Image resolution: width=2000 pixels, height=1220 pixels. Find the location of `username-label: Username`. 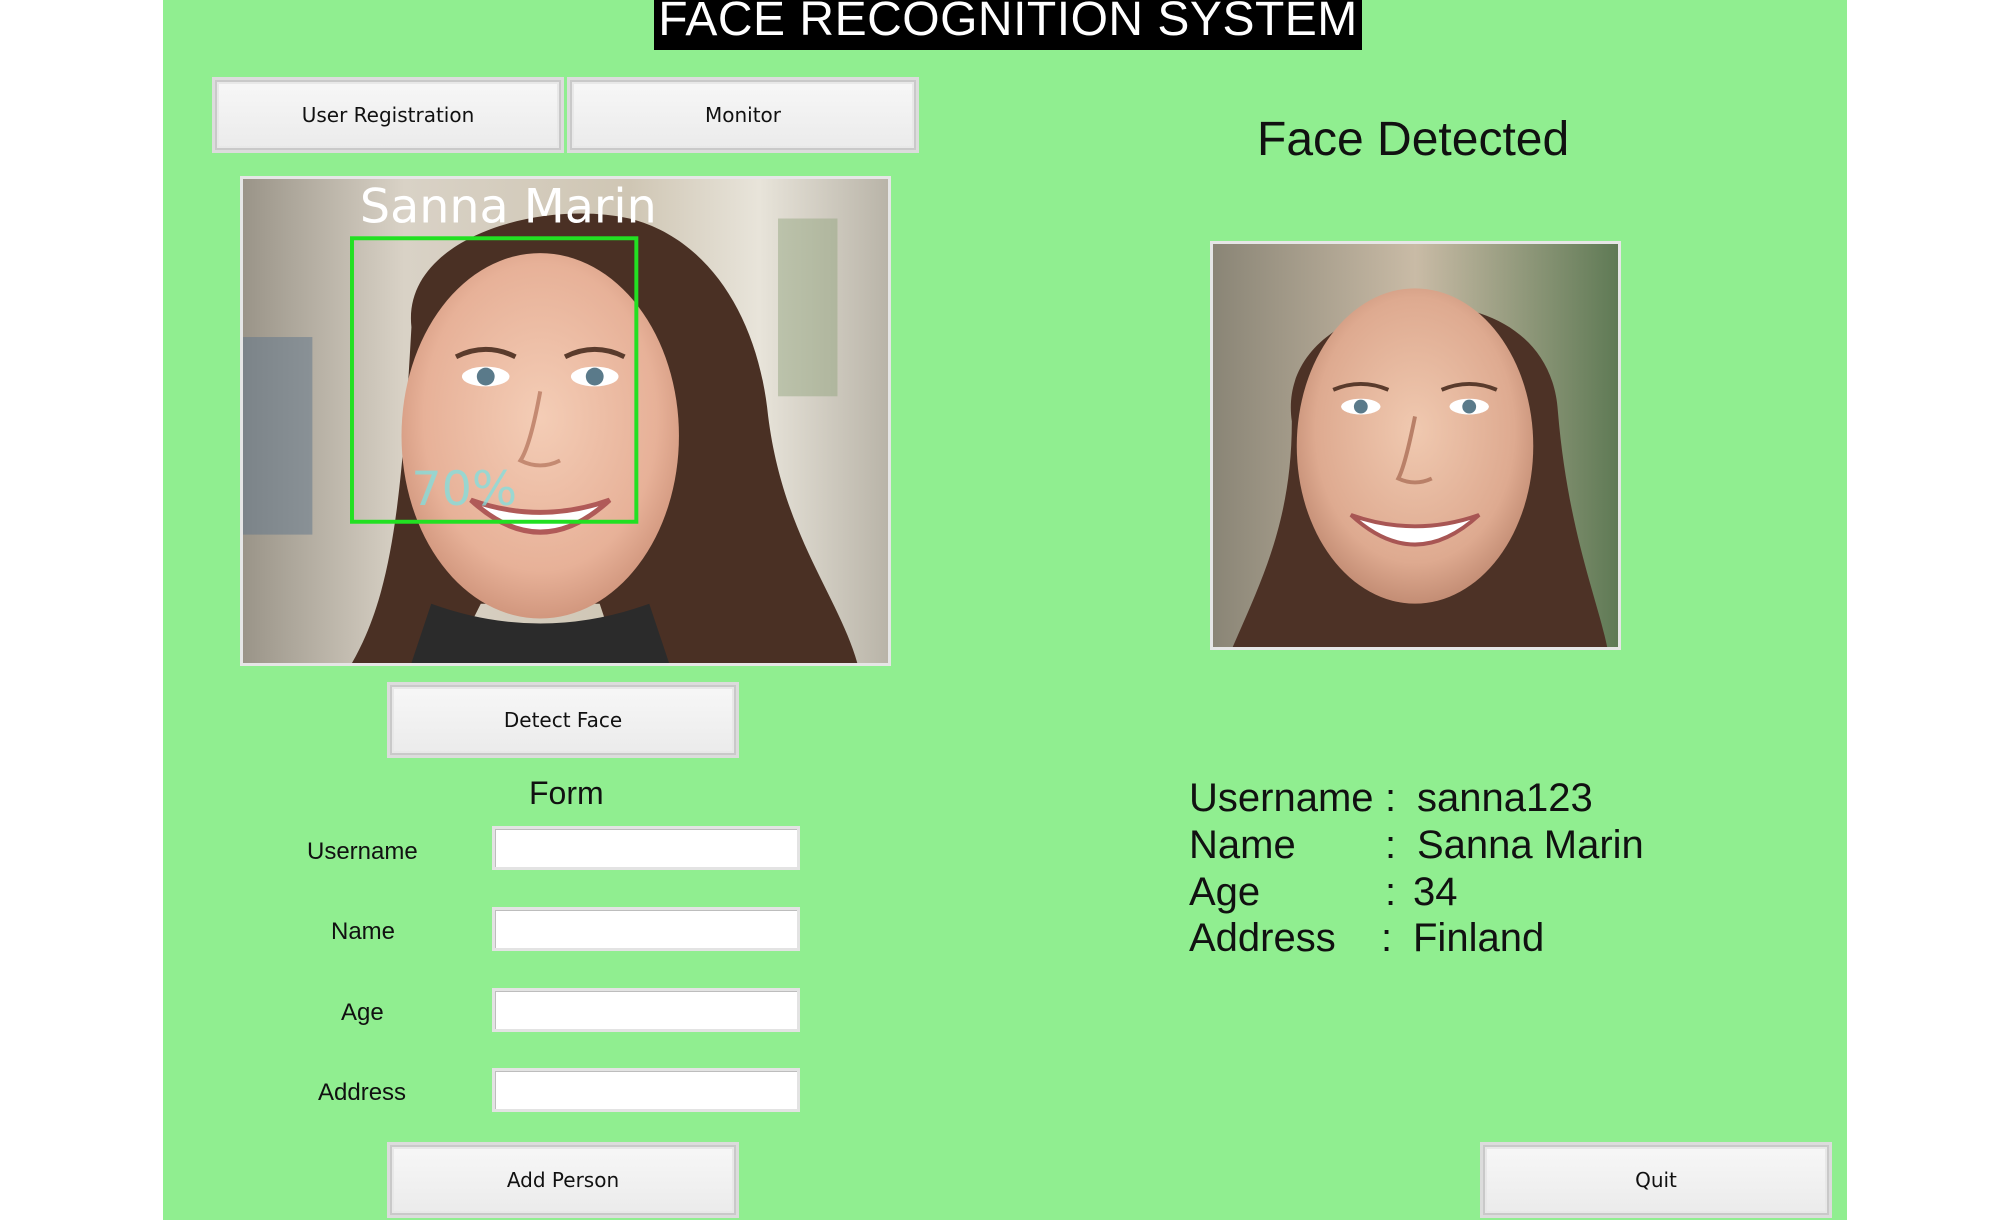

username-label: Username is located at coordinates (362, 851).